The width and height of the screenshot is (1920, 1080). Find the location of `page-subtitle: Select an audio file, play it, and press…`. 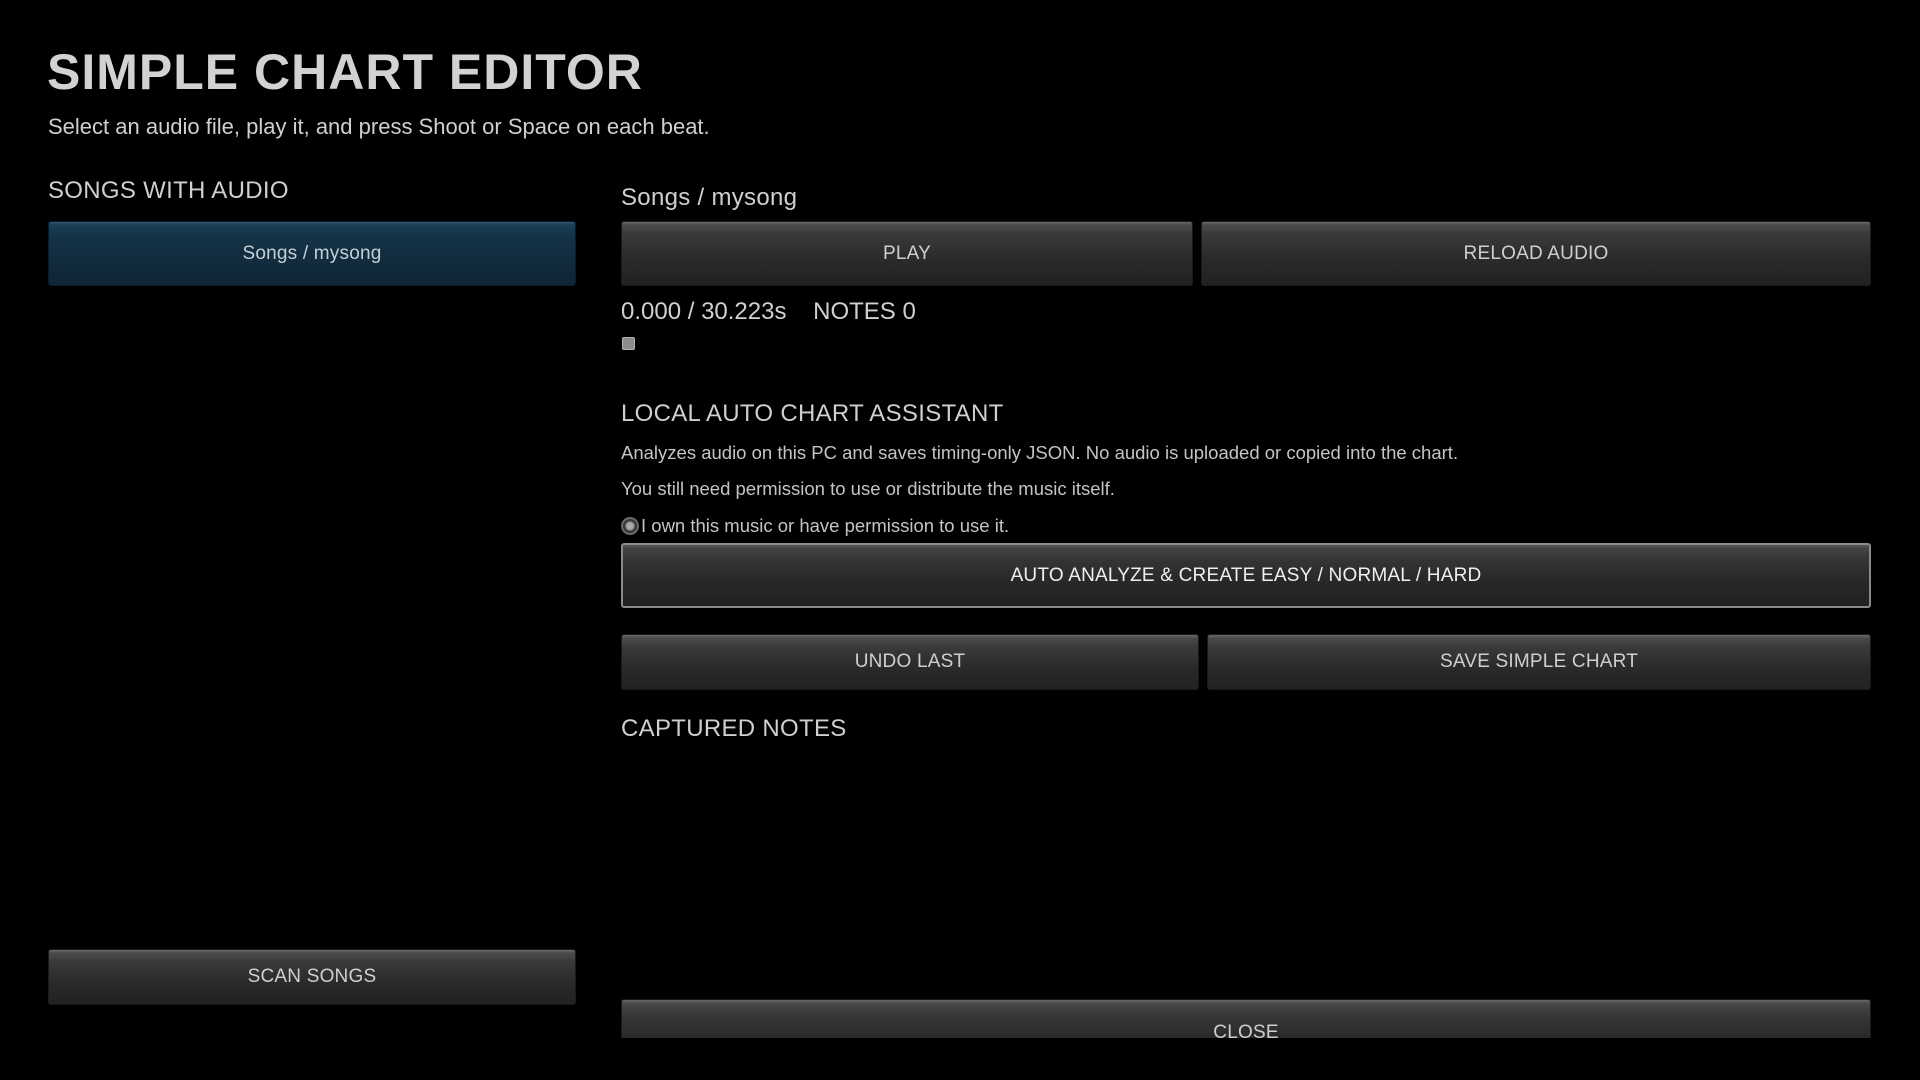

page-subtitle: Select an audio file, play it, and press… is located at coordinates (379, 126).